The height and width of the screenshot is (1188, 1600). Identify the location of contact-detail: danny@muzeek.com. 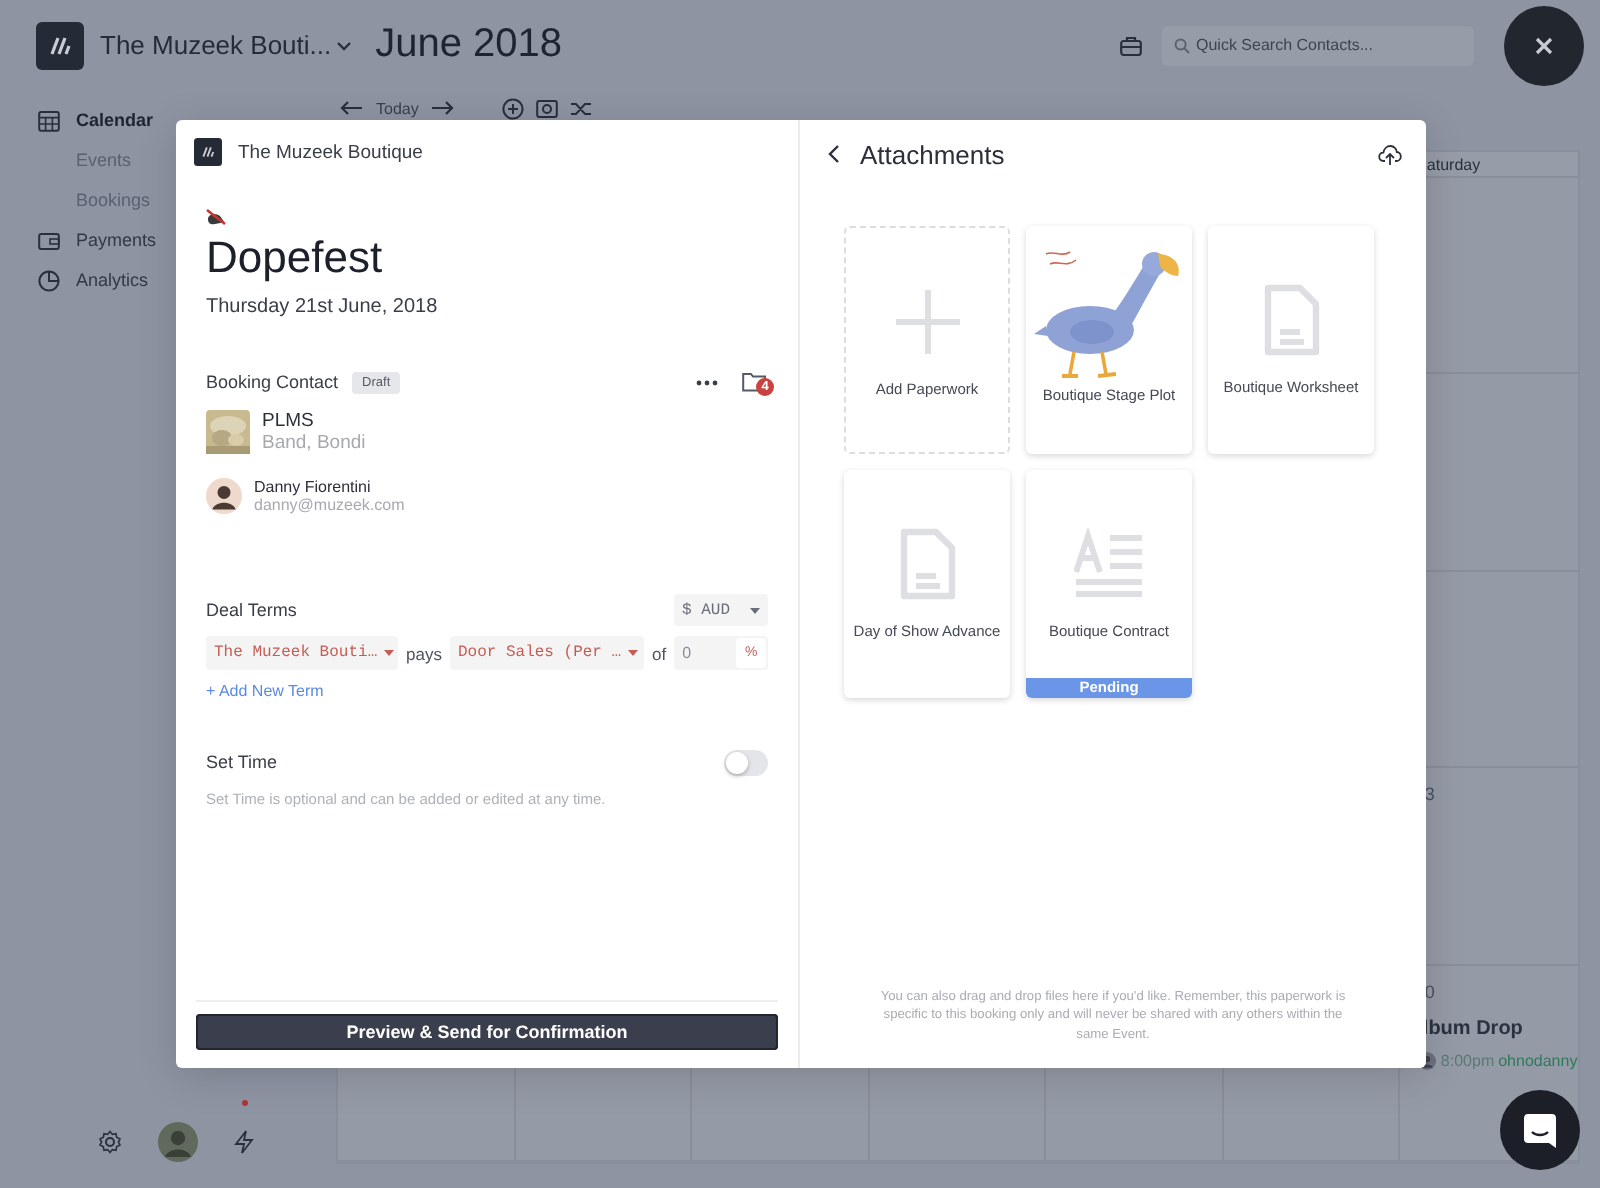
(329, 505).